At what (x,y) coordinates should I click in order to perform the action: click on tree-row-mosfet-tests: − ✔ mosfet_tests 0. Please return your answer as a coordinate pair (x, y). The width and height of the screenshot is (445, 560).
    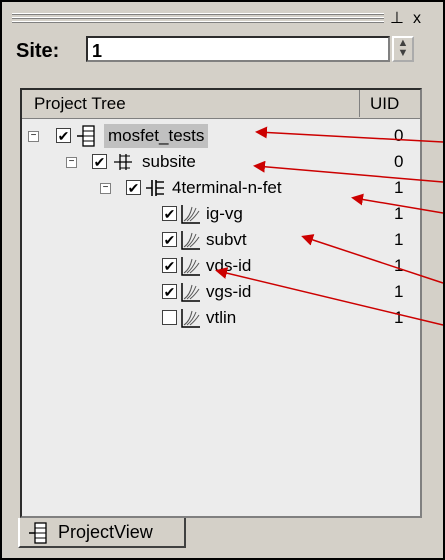
    Looking at the image, I should click on (221, 136).